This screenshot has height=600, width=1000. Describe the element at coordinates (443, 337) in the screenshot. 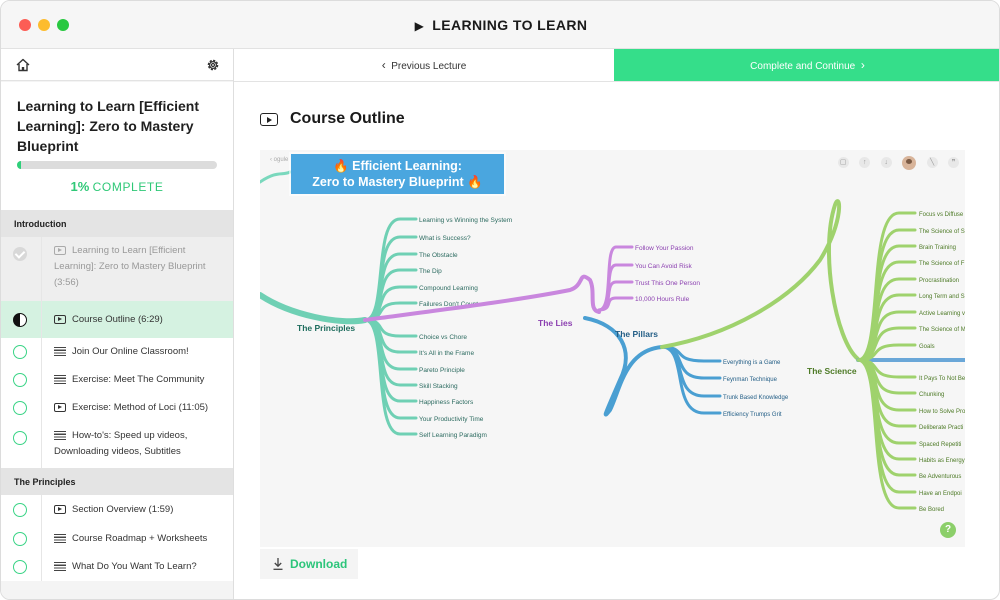

I see `mindmap-leaf: Choice vs Chore` at that location.